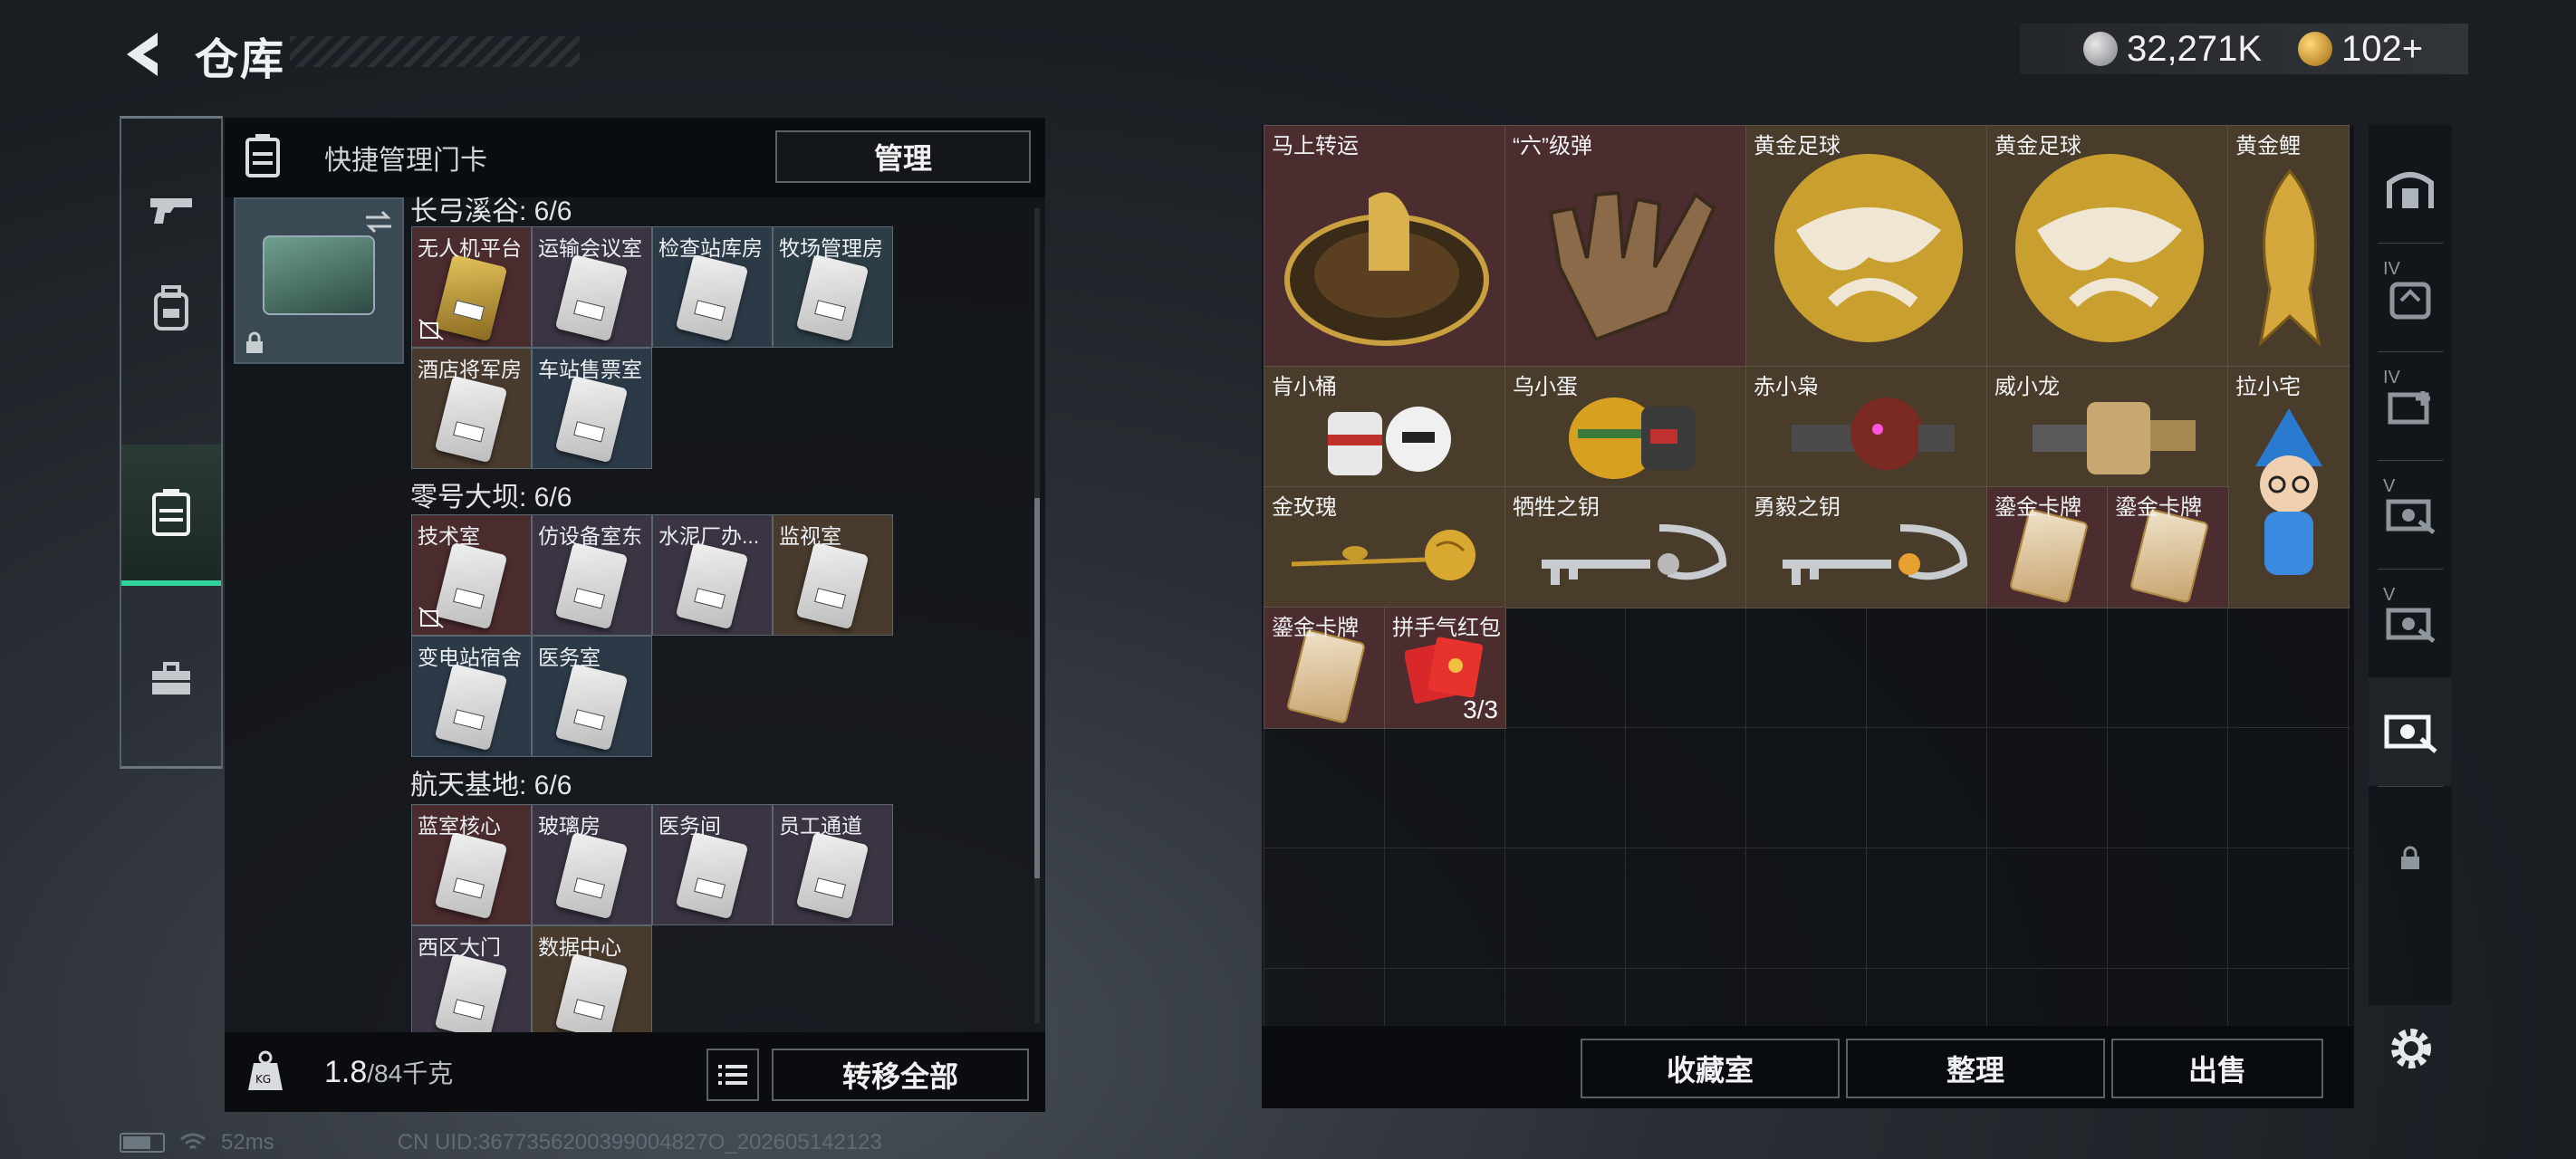  I want to click on keycard-slot: 无人机平台, so click(471, 287).